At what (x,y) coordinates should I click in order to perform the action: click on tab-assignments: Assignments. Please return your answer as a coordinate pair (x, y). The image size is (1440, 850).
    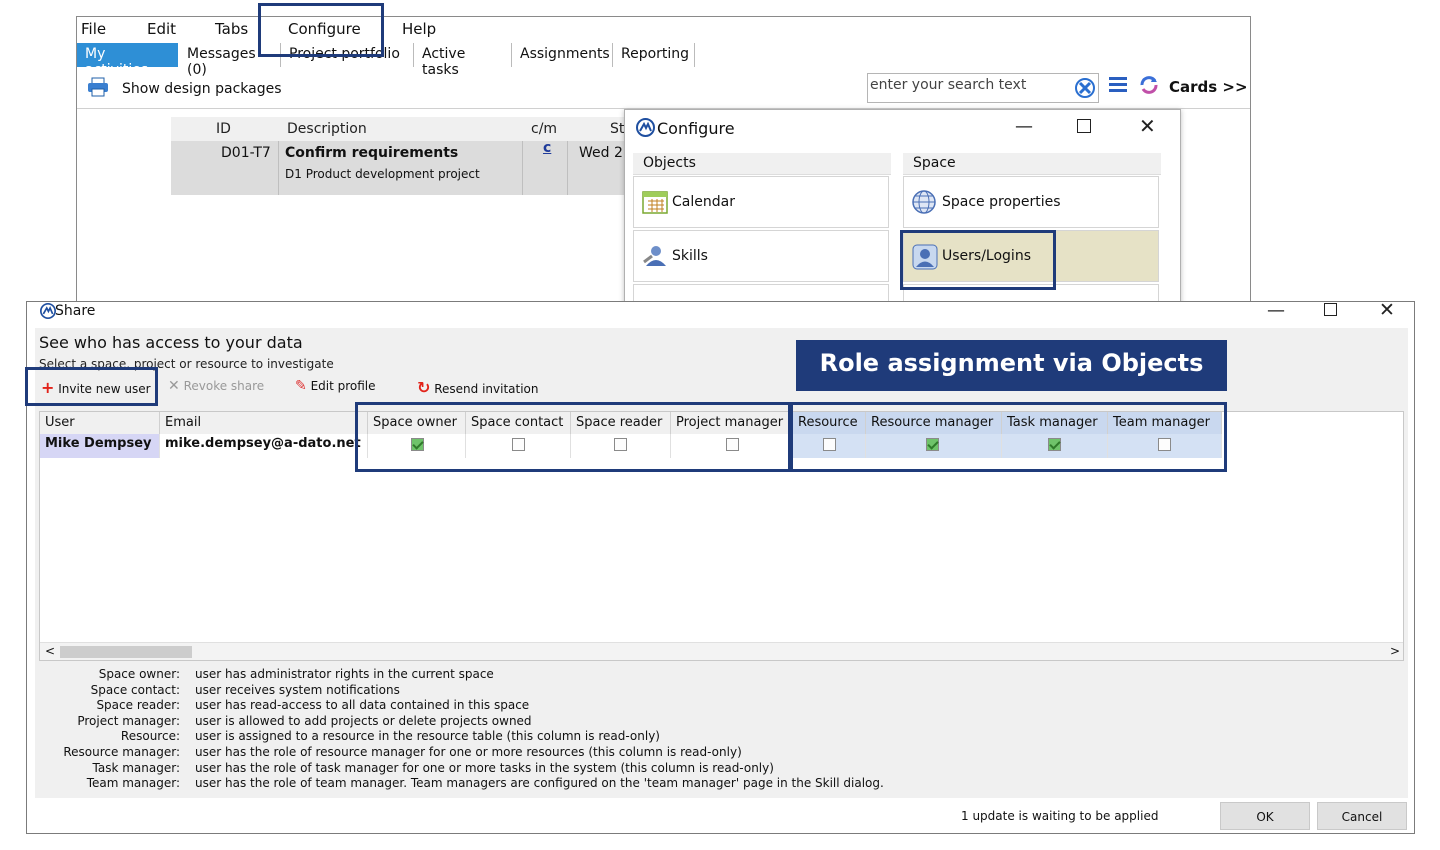
    Looking at the image, I should click on (562, 55).